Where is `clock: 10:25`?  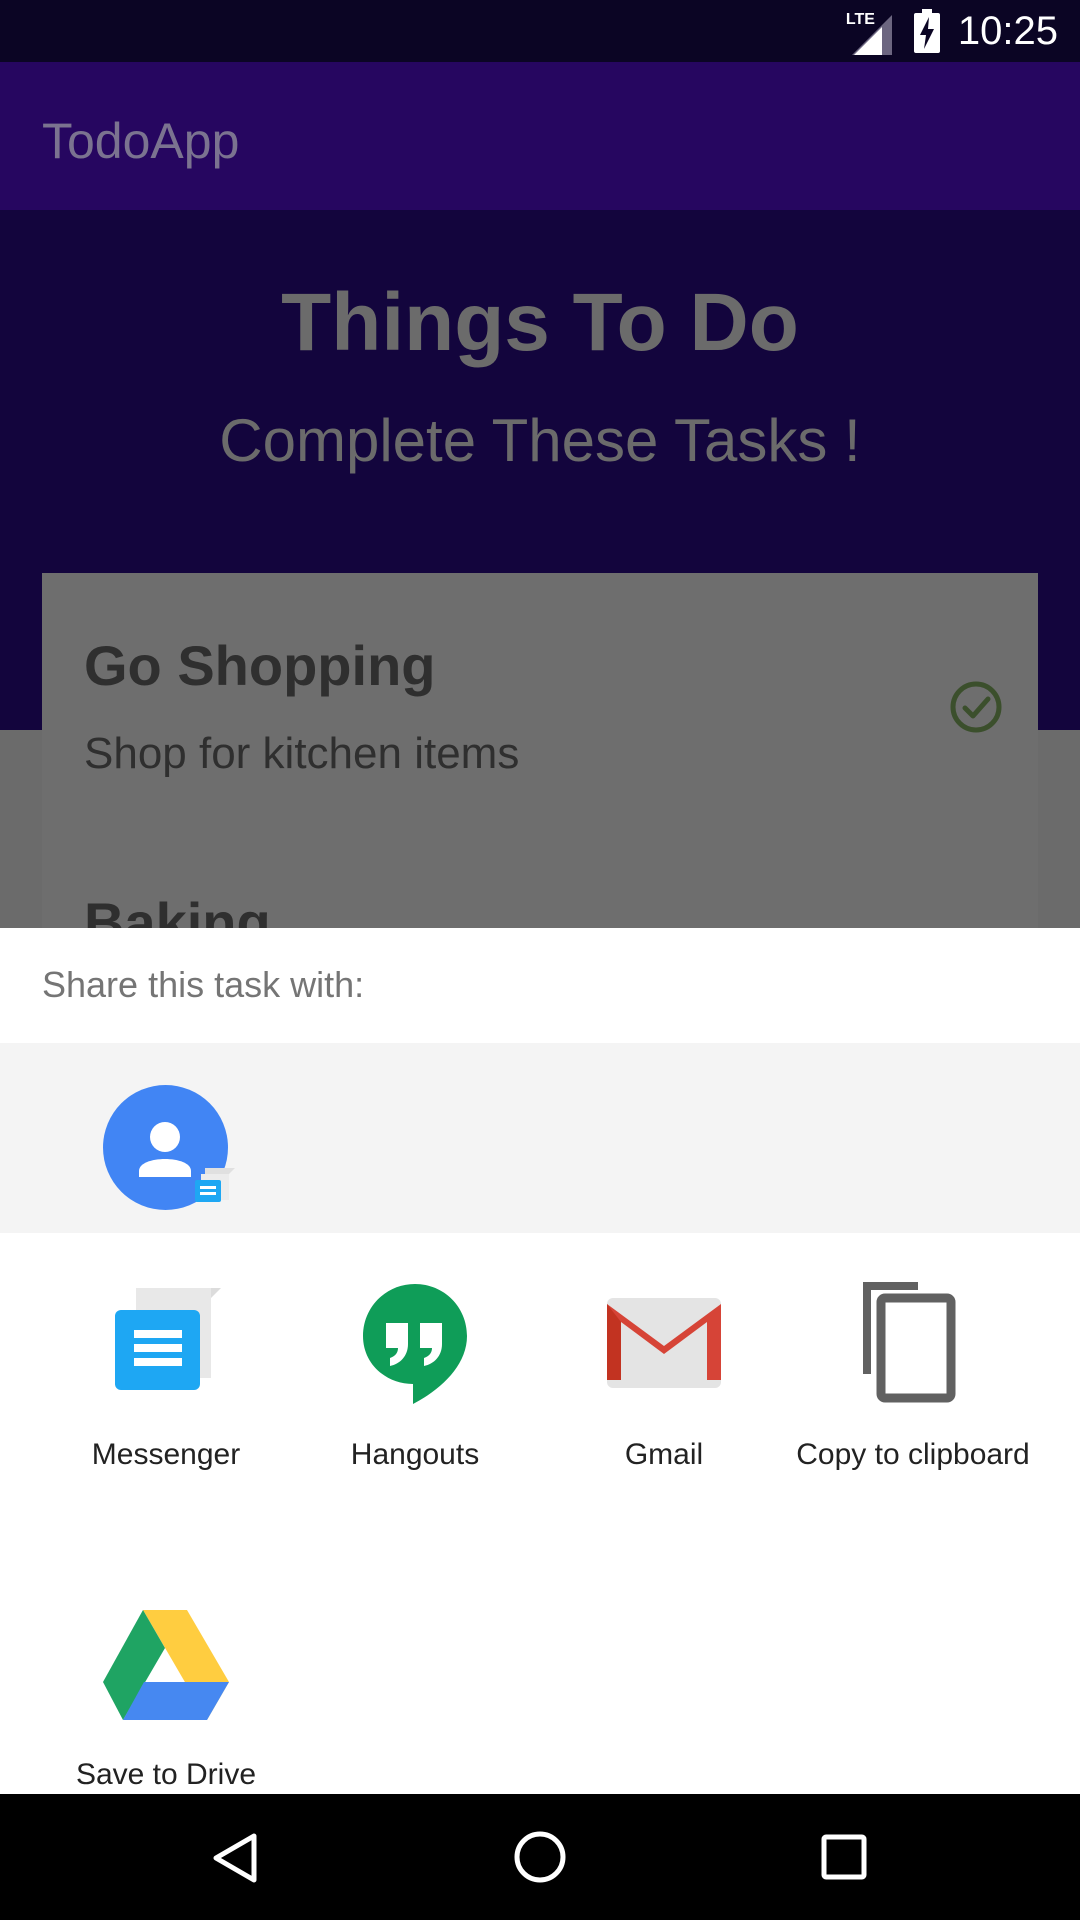
clock: 10:25 is located at coordinates (1007, 30).